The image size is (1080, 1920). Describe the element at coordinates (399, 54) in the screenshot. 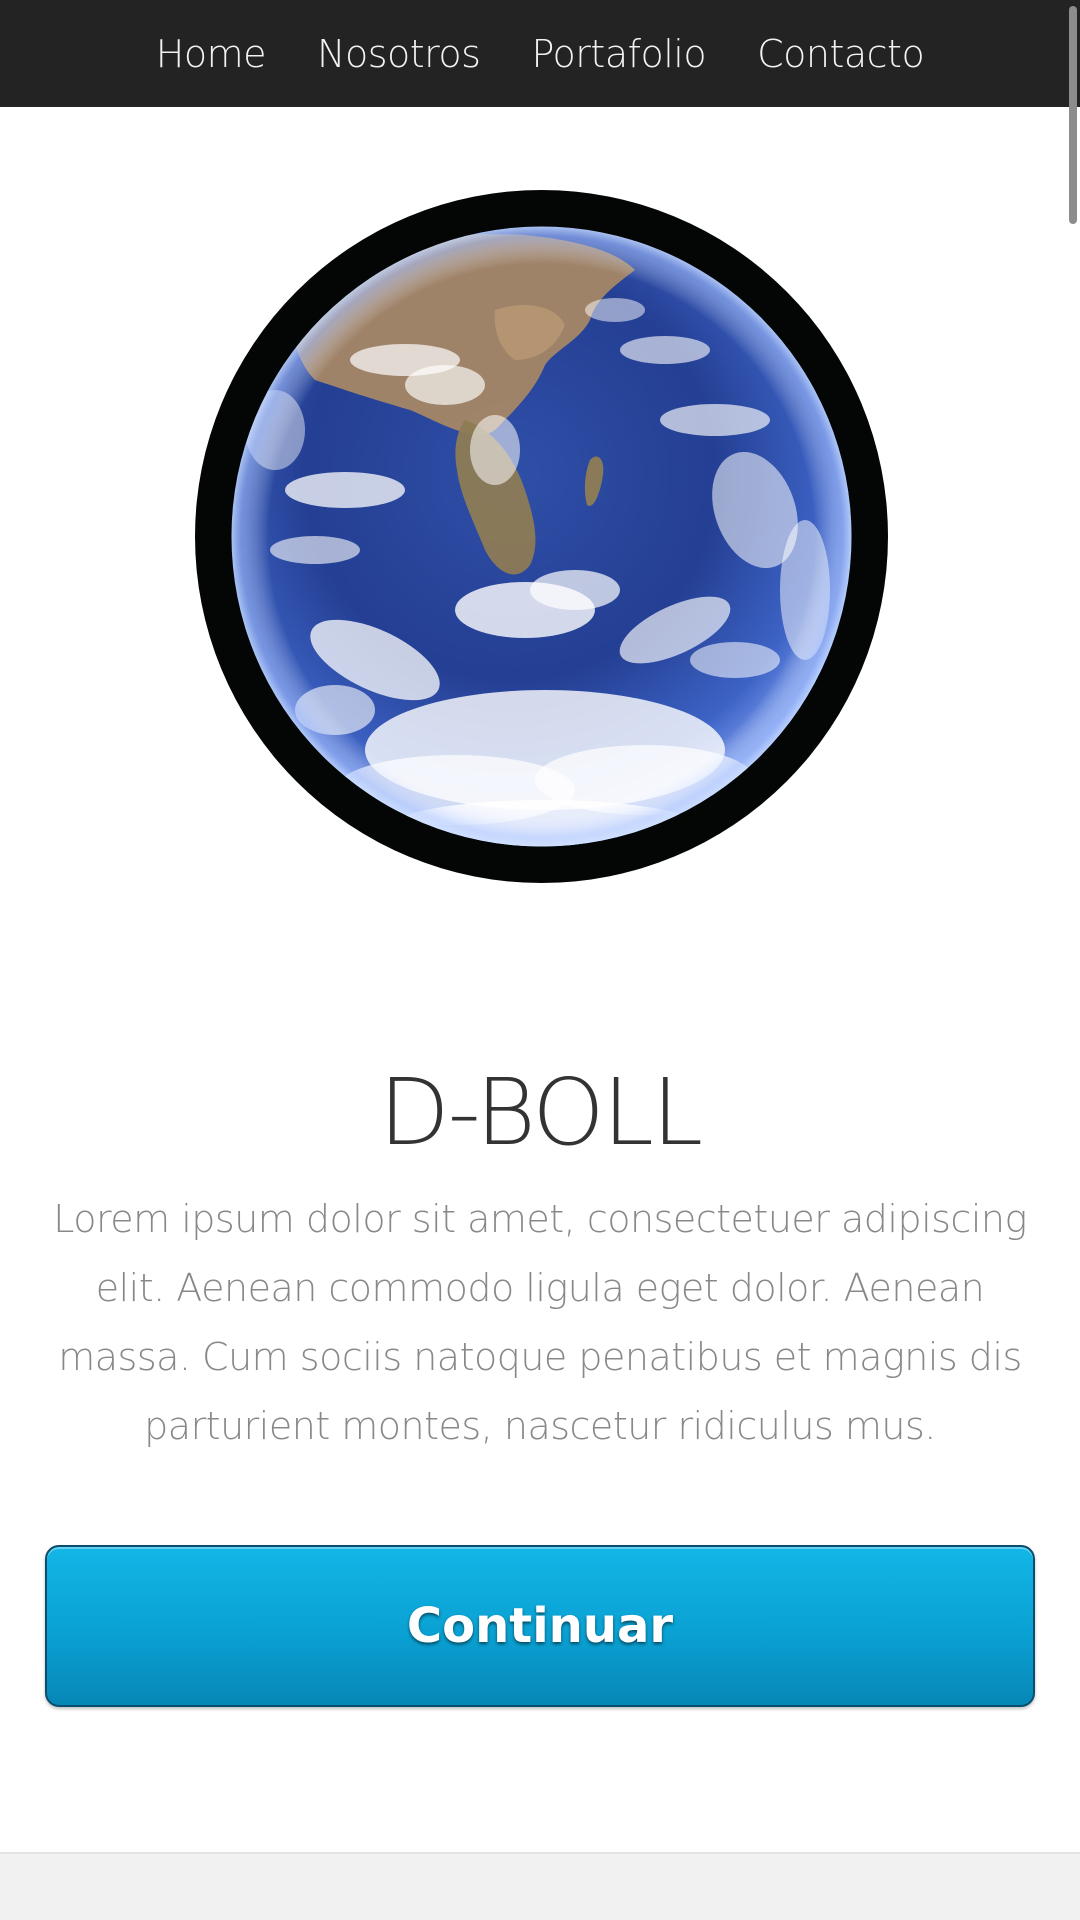

I see `nav-link-nosotros: Nosotros` at that location.